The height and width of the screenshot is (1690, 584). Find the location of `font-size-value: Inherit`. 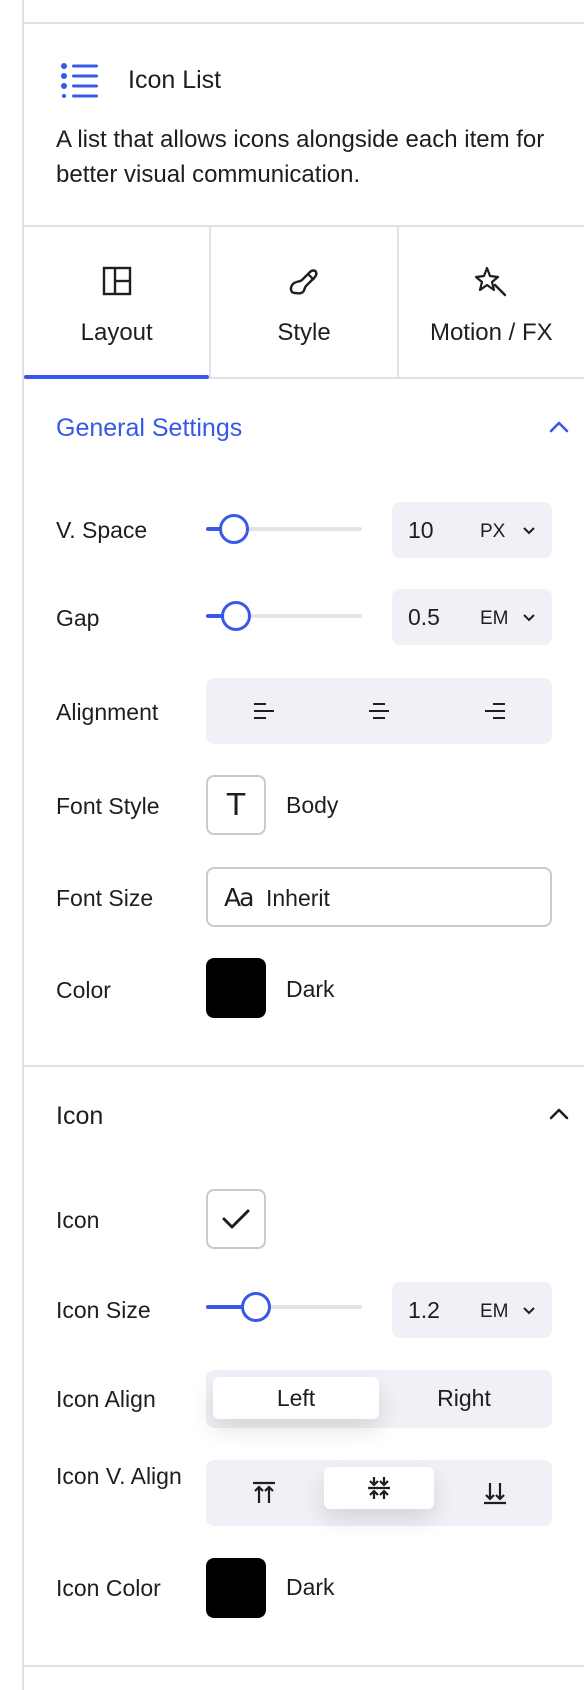

font-size-value: Inherit is located at coordinates (298, 898).